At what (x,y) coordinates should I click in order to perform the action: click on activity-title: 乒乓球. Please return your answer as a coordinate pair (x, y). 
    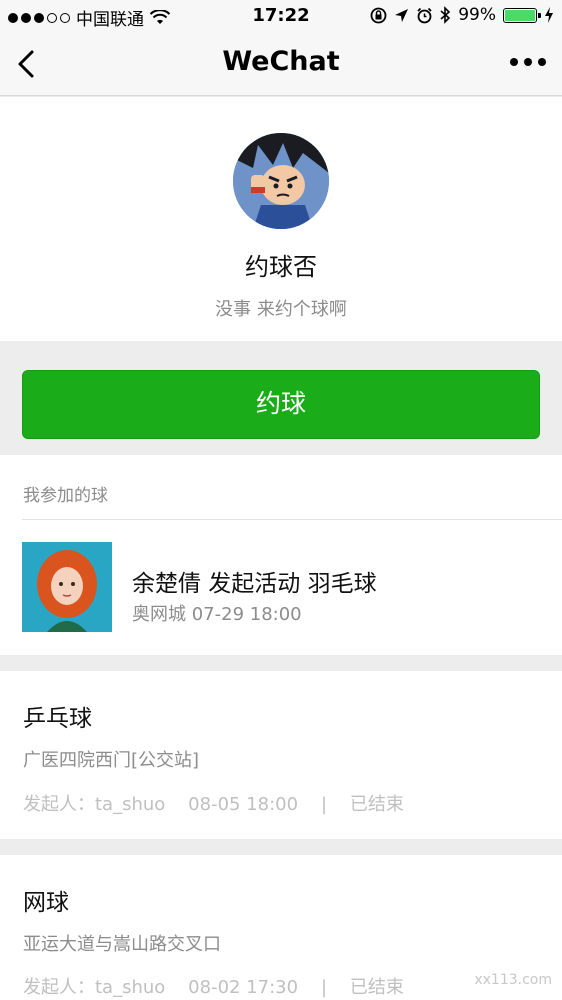
    Looking at the image, I should click on (57, 719).